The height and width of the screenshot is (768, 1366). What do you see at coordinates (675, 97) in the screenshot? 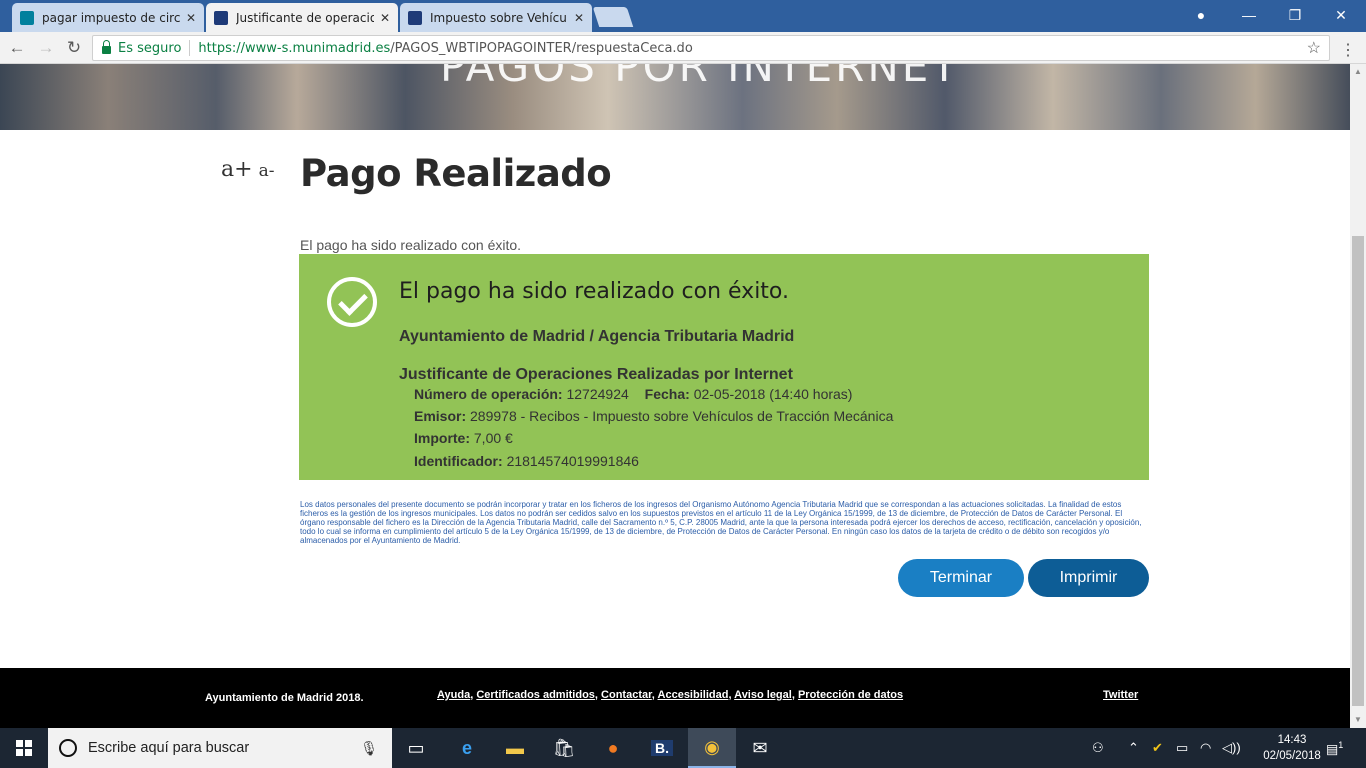
I see `header-banner: PAGOS POR INTERNET` at bounding box center [675, 97].